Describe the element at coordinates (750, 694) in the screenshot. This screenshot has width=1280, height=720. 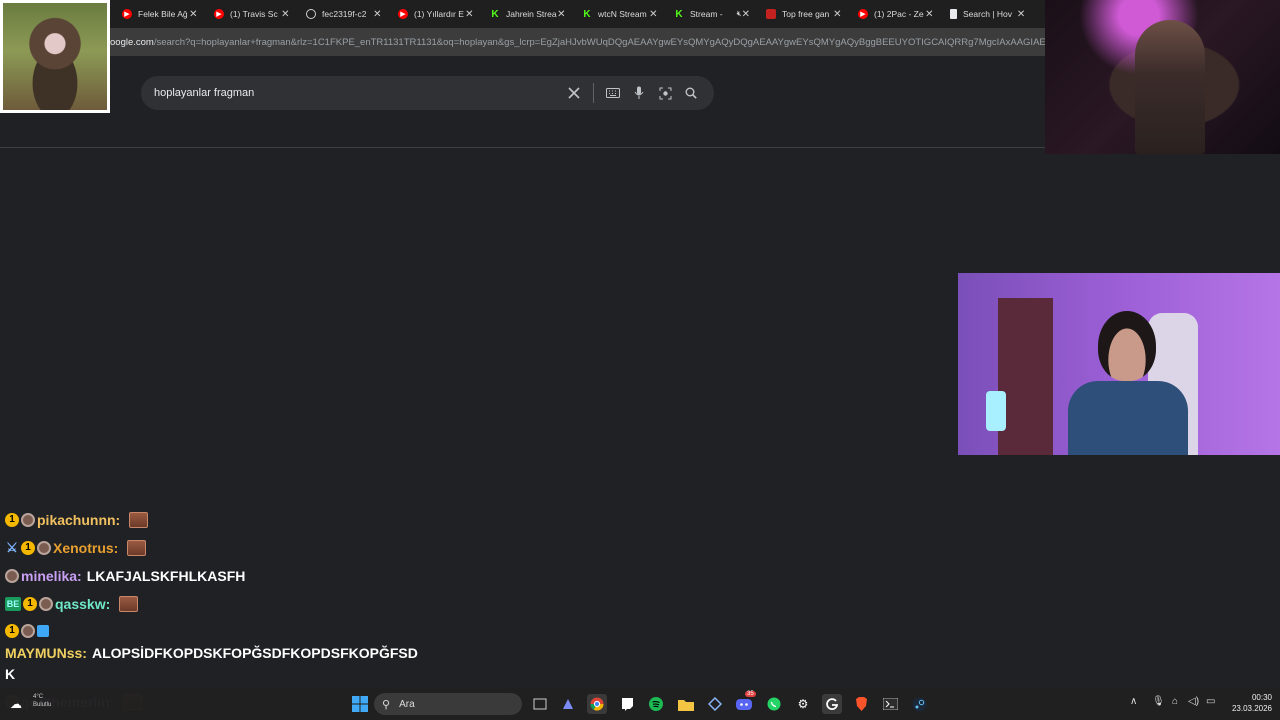
I see `discord-notification-badge: 35` at that location.